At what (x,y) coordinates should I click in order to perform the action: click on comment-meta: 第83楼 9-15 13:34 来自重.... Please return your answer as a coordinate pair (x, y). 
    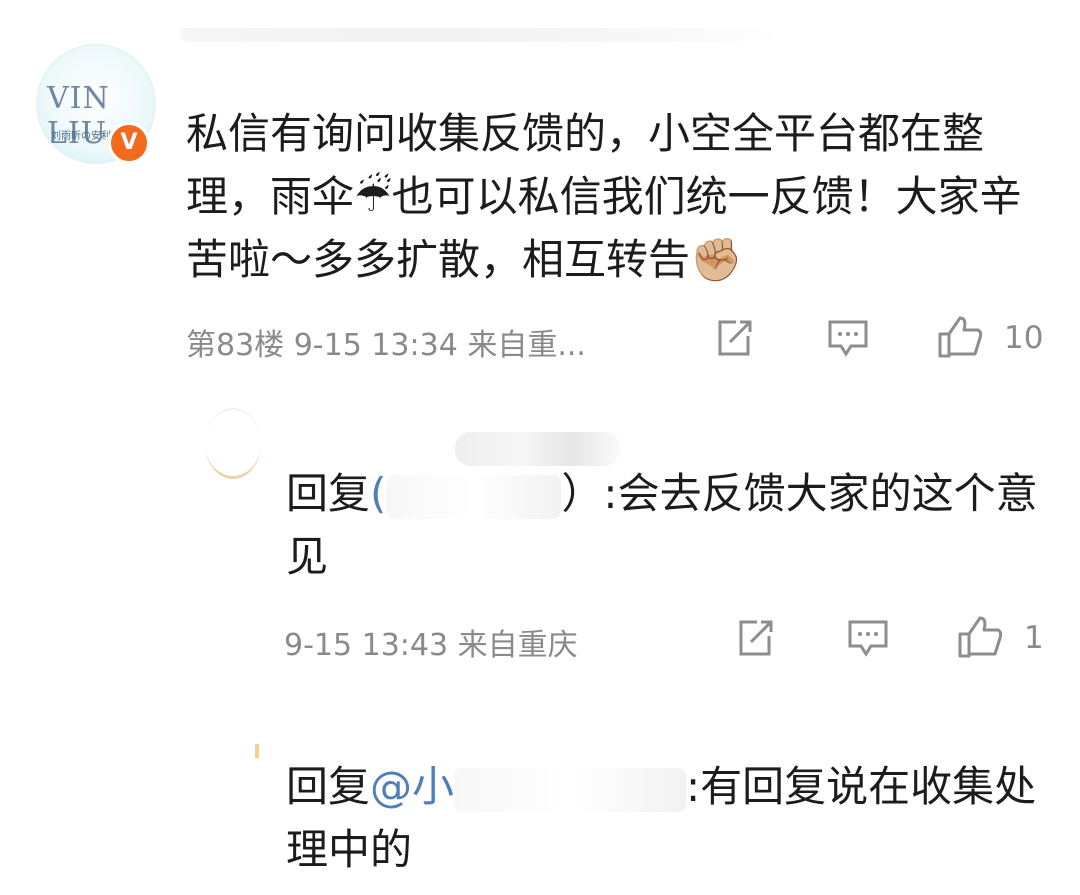
    Looking at the image, I should click on (386, 345).